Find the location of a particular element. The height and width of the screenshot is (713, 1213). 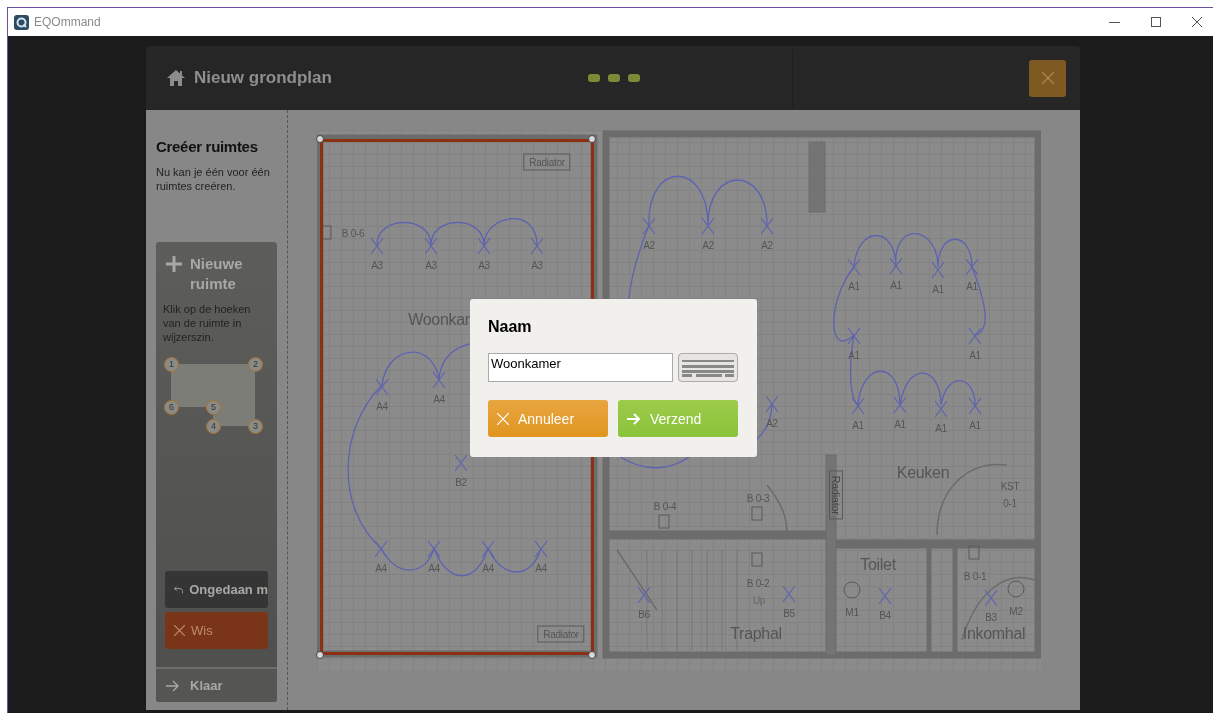

minimize-icon is located at coordinates (1114, 22).